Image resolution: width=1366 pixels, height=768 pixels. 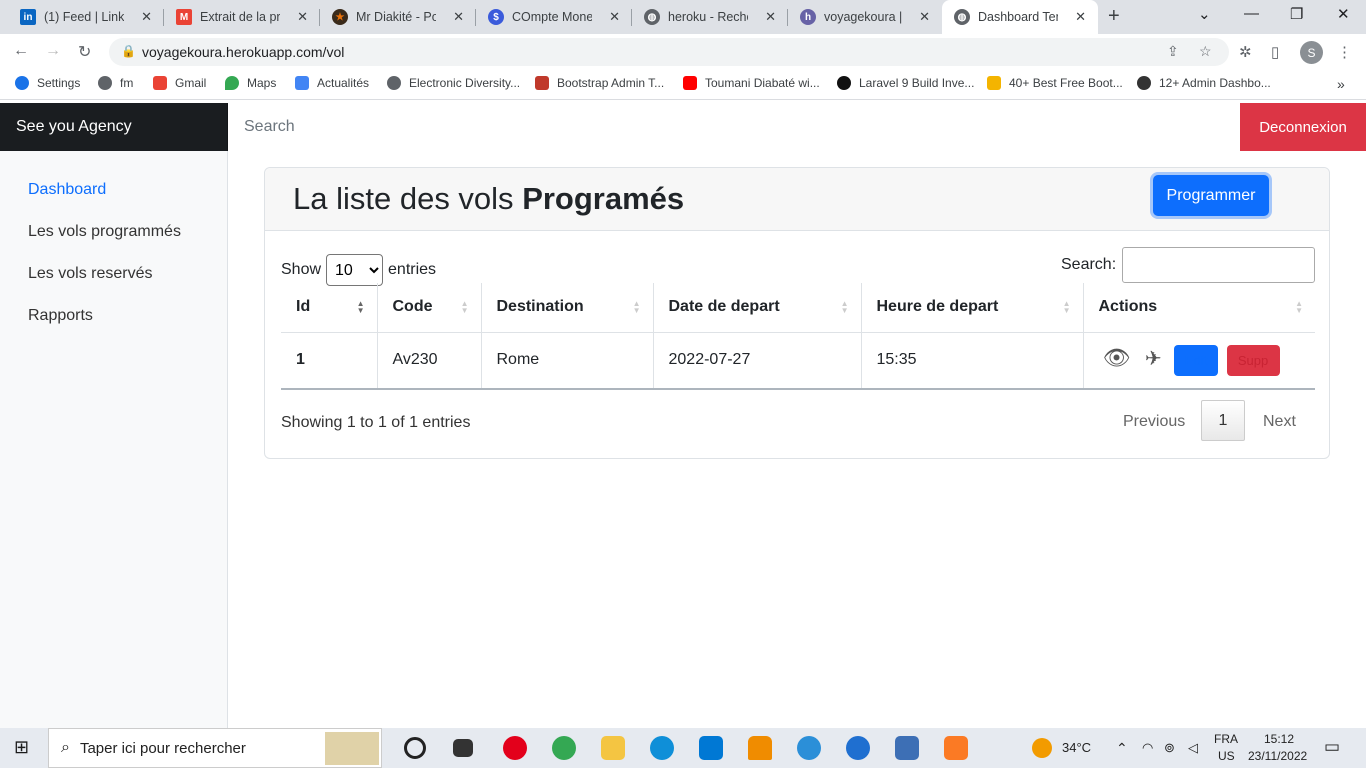 I want to click on schedule-flight-button: Programmer, so click(x=1211, y=195).